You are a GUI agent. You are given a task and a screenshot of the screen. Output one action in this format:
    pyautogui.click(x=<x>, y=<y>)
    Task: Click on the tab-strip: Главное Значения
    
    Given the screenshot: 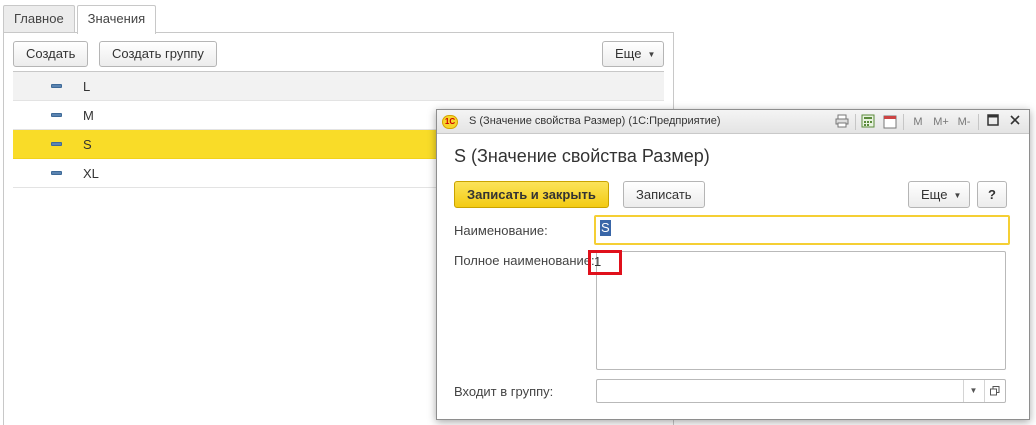 What is the action you would take?
    pyautogui.click(x=80, y=19)
    